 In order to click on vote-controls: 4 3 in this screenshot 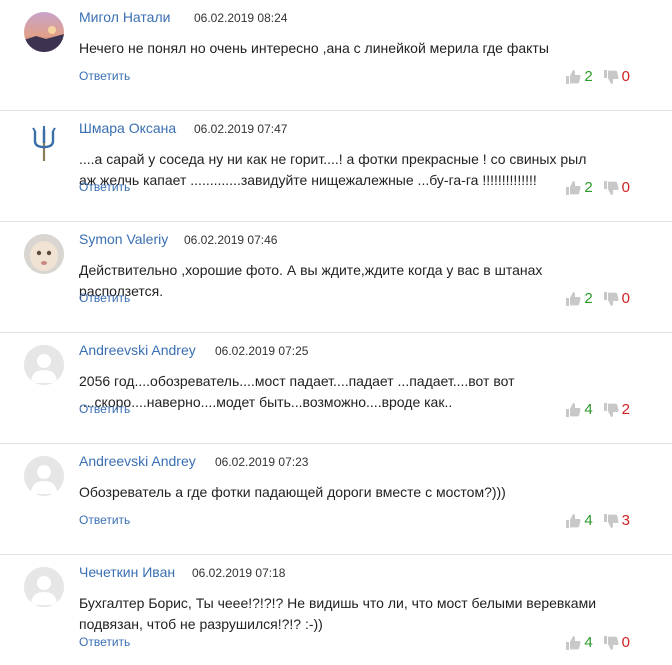, I will do `click(597, 520)`.